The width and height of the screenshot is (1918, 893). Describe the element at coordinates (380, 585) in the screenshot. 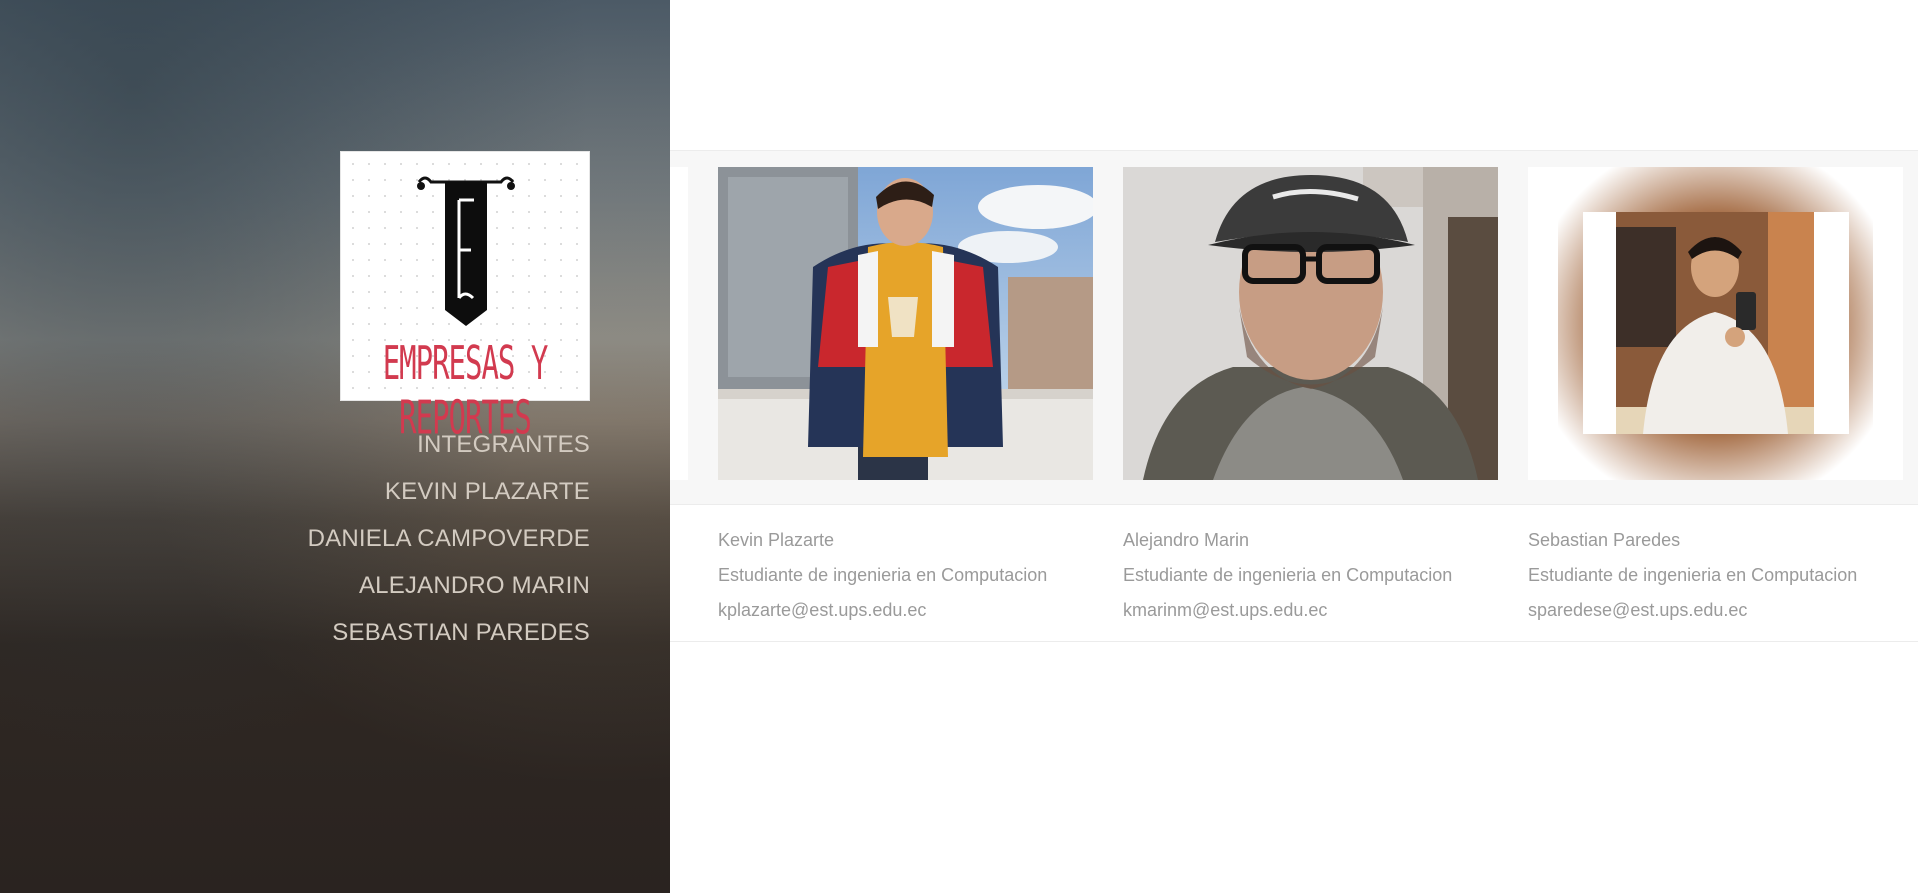

I see `nav-item-alejandro-marin: ALEJANDRO MARIN` at that location.